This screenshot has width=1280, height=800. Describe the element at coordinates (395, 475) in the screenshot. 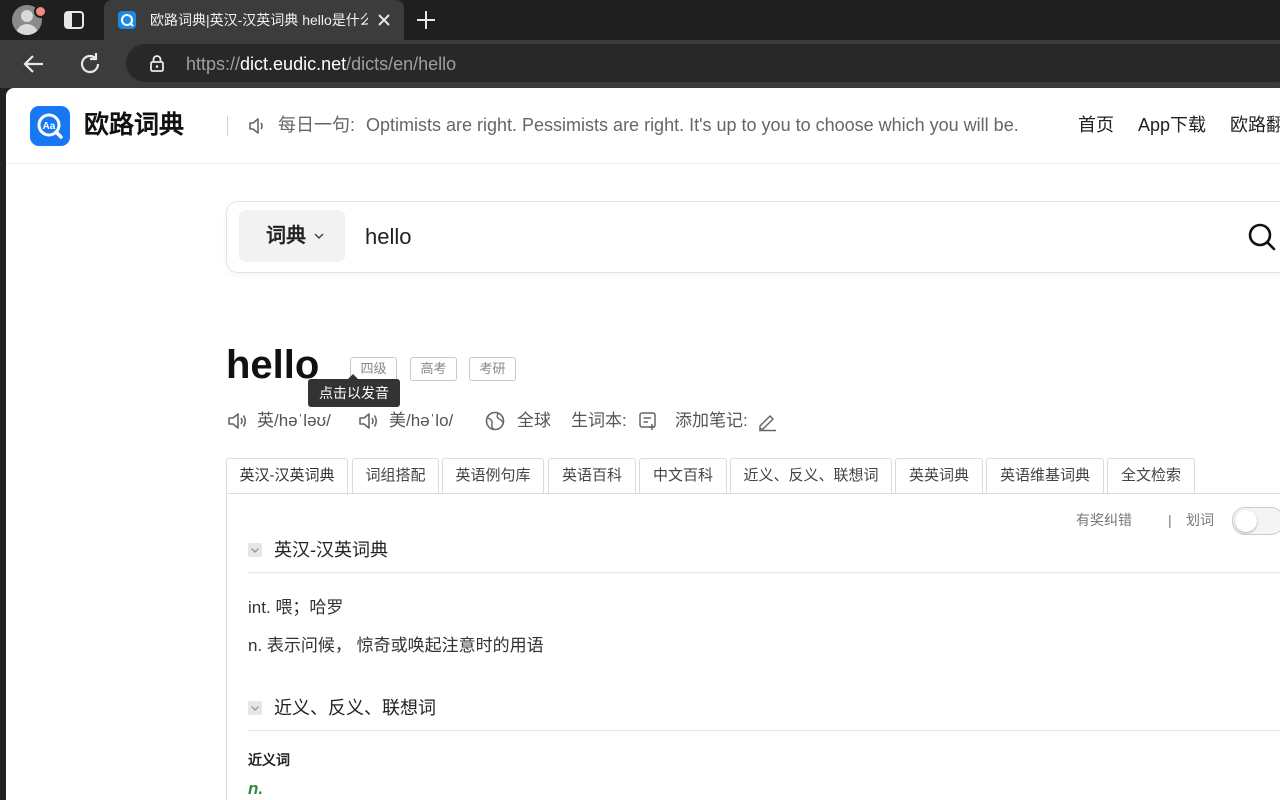

I see `tab-collocations: 词组搭配` at that location.